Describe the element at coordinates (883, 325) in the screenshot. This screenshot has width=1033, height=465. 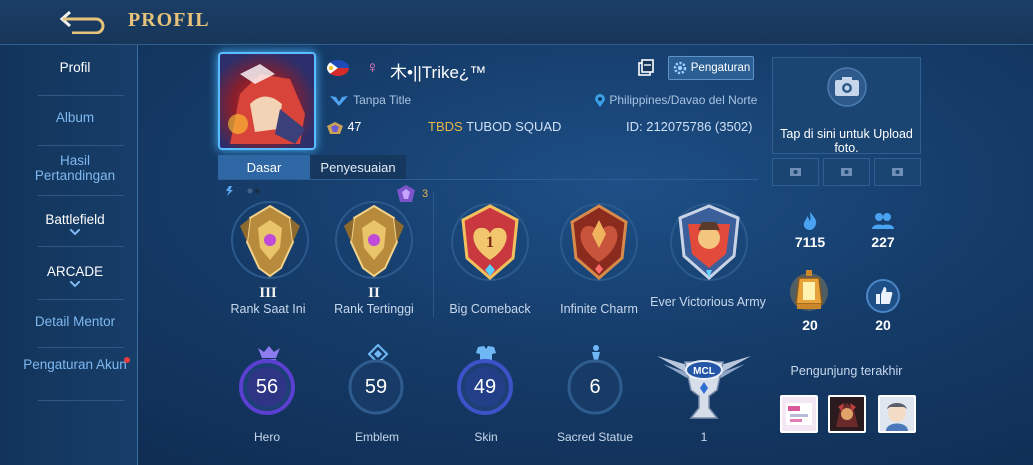
I see `likes-value: 20` at that location.